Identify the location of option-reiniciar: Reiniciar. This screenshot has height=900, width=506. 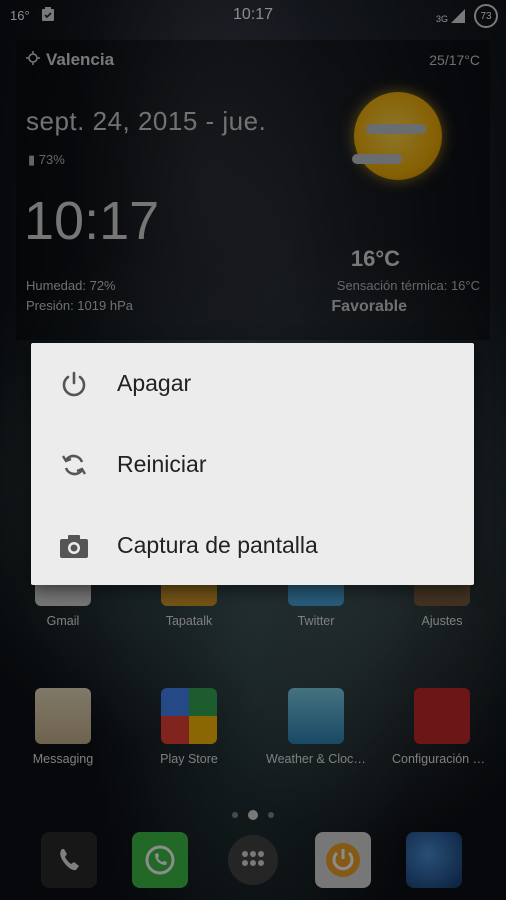
(252, 464).